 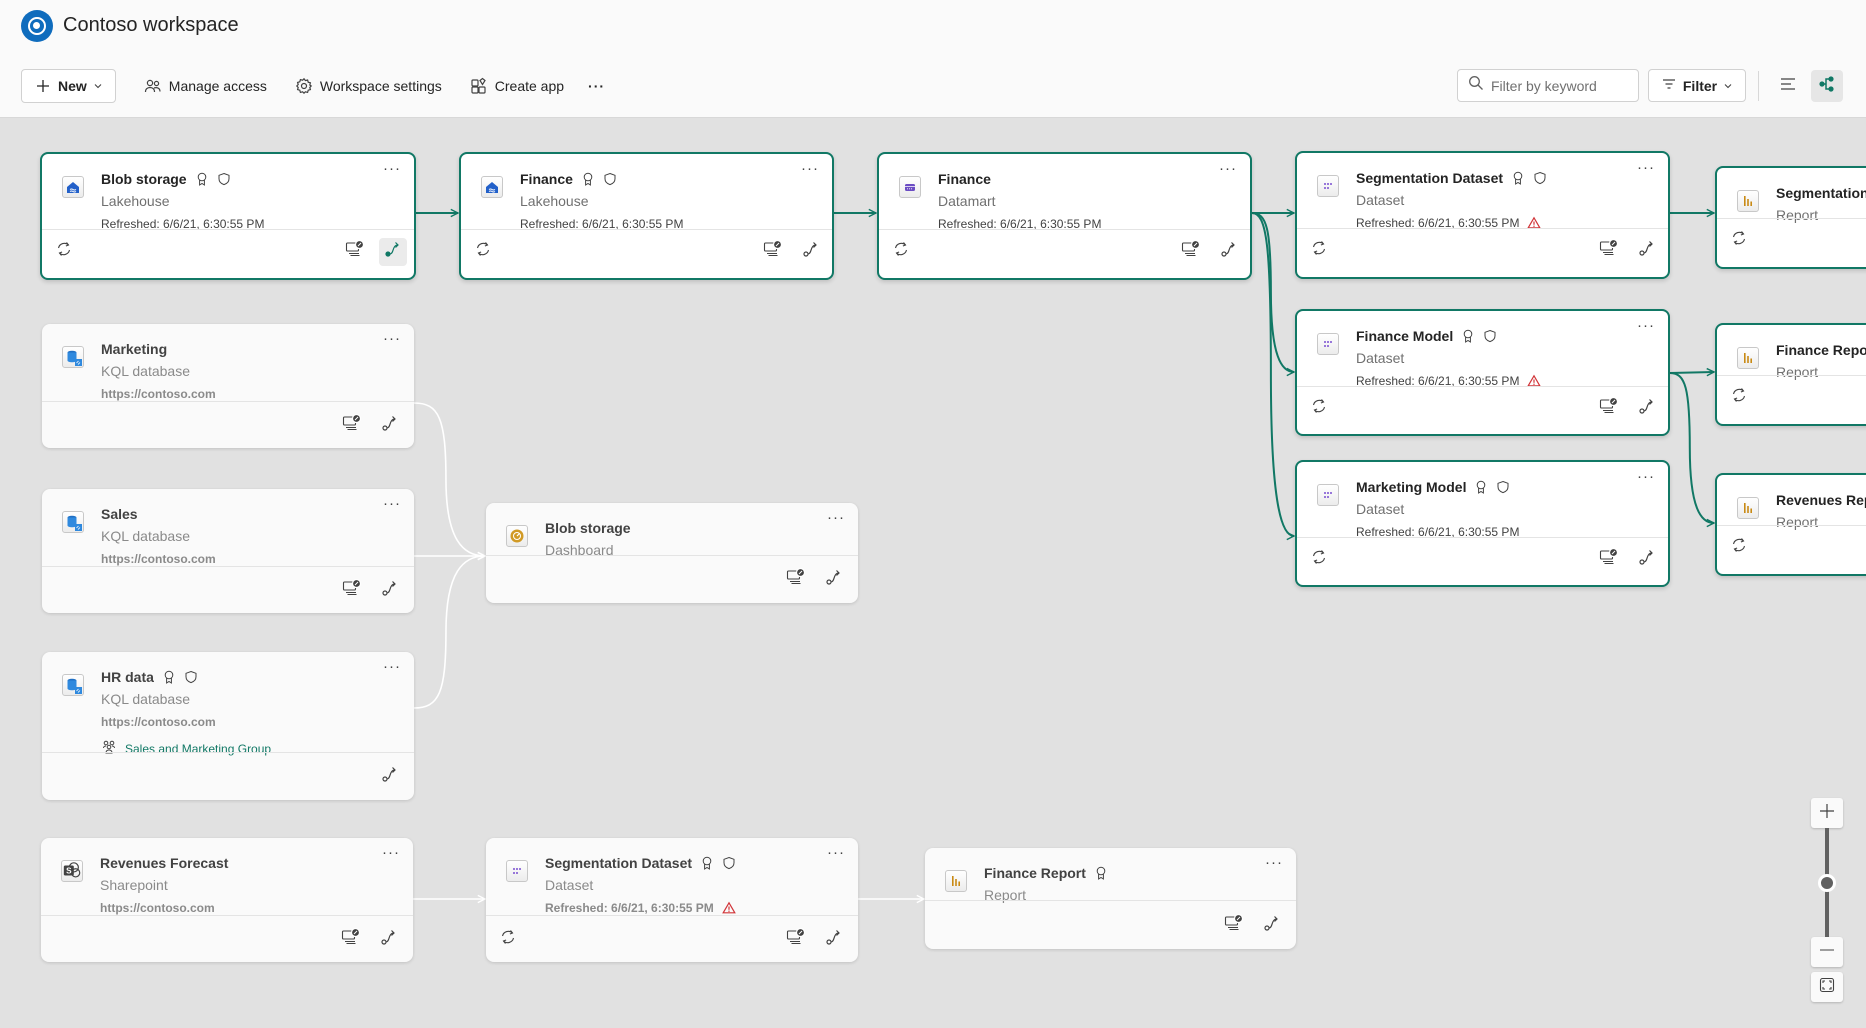 I want to click on lineage-card-sales-kql: Sales KQL database https://contoso.com ···, so click(x=228, y=551).